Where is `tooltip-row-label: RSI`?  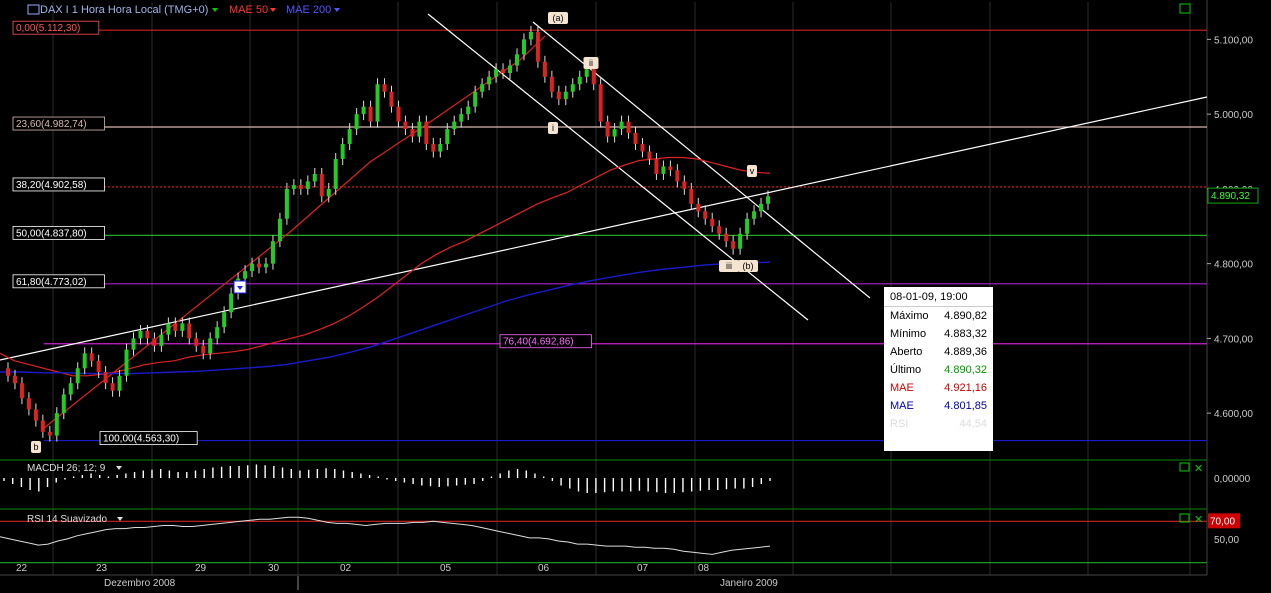 tooltip-row-label: RSI is located at coordinates (899, 424).